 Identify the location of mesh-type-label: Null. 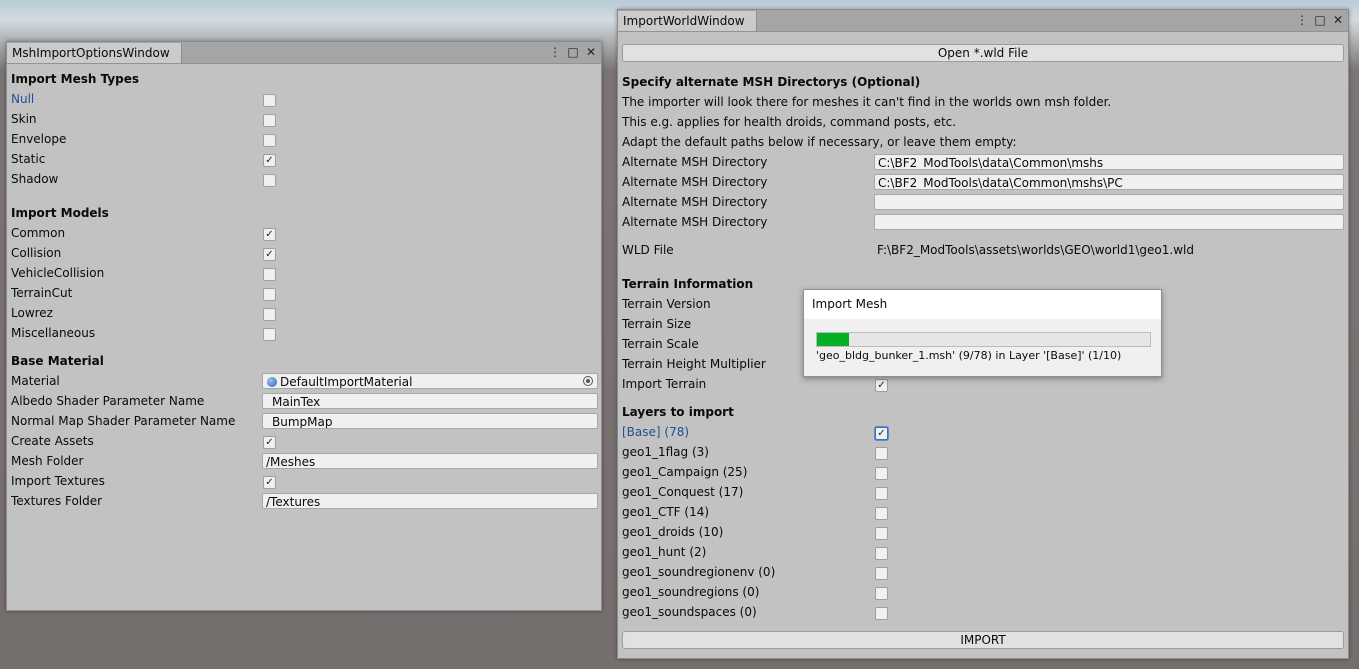
(23, 99).